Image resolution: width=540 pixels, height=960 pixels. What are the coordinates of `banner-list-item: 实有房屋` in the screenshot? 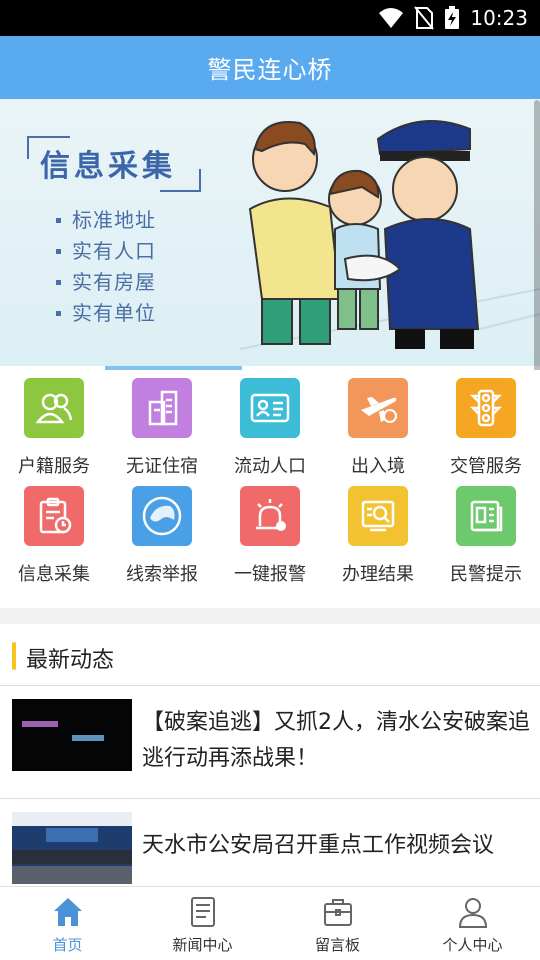 It's located at (106, 282).